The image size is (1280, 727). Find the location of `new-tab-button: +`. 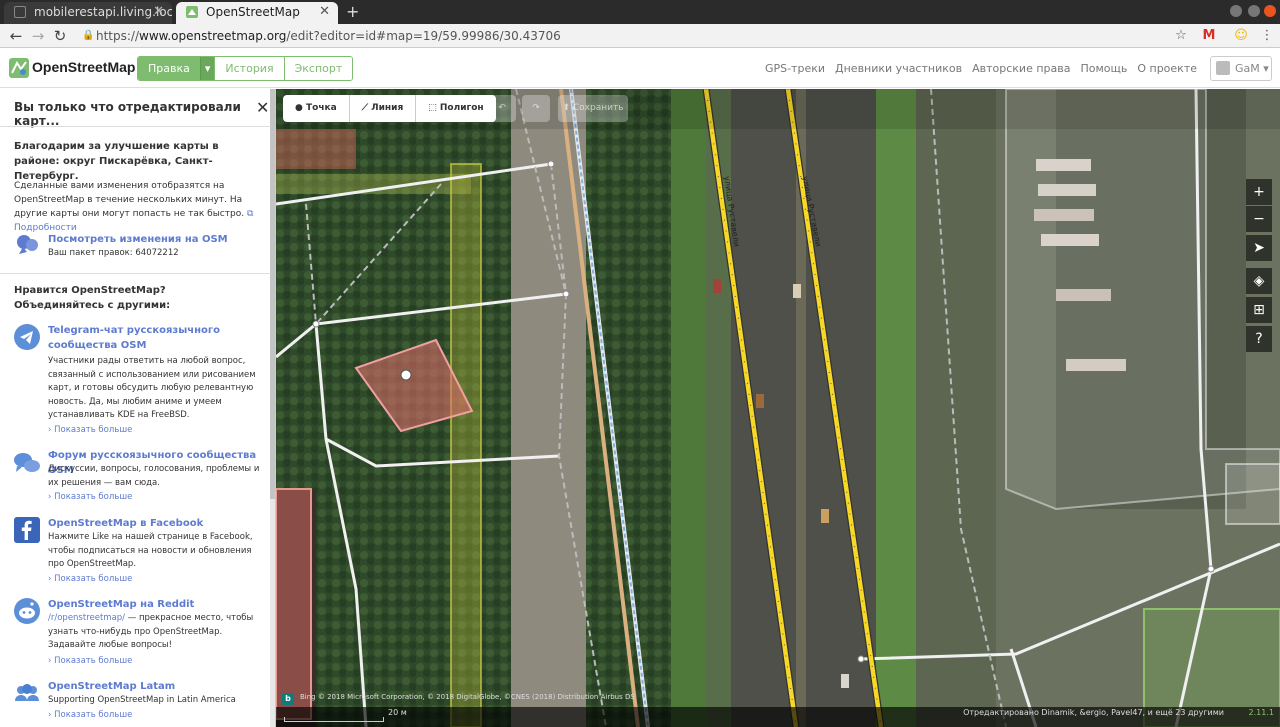

new-tab-button: + is located at coordinates (352, 12).